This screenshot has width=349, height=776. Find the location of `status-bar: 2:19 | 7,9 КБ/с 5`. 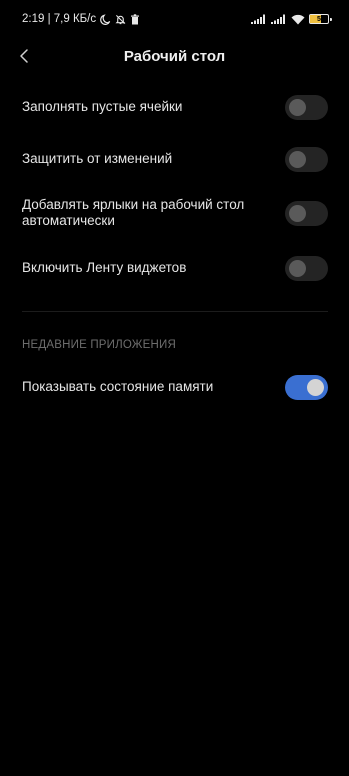

status-bar: 2:19 | 7,9 КБ/с 5 is located at coordinates (174, 19).